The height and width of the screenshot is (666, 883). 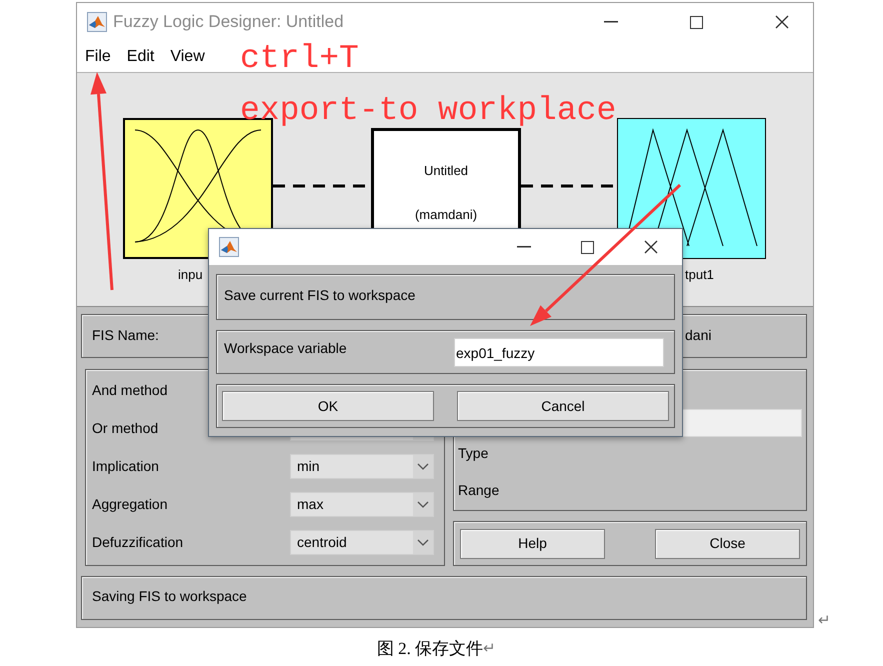 I want to click on menu-item: View, so click(x=187, y=56).